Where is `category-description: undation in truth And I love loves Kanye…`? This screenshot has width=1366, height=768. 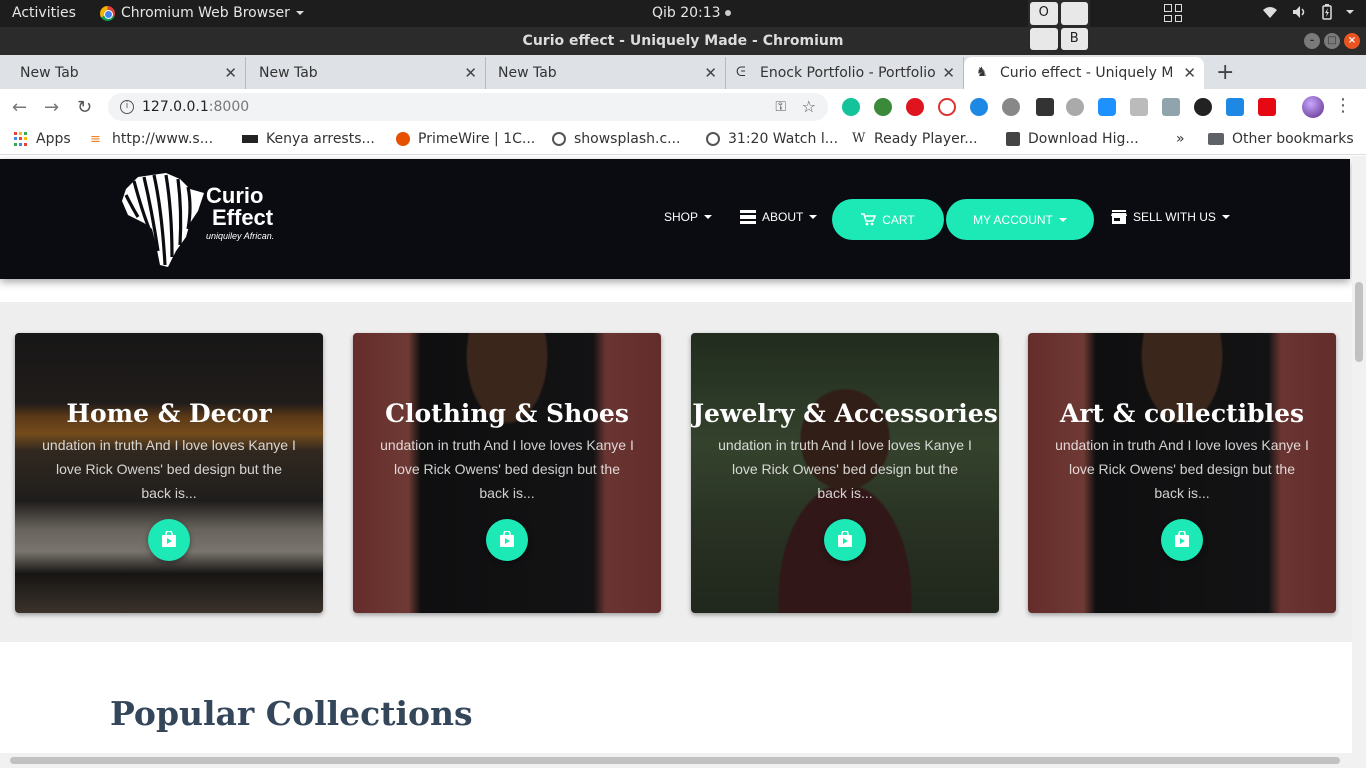 category-description: undation in truth And I love loves Kanye… is located at coordinates (845, 469).